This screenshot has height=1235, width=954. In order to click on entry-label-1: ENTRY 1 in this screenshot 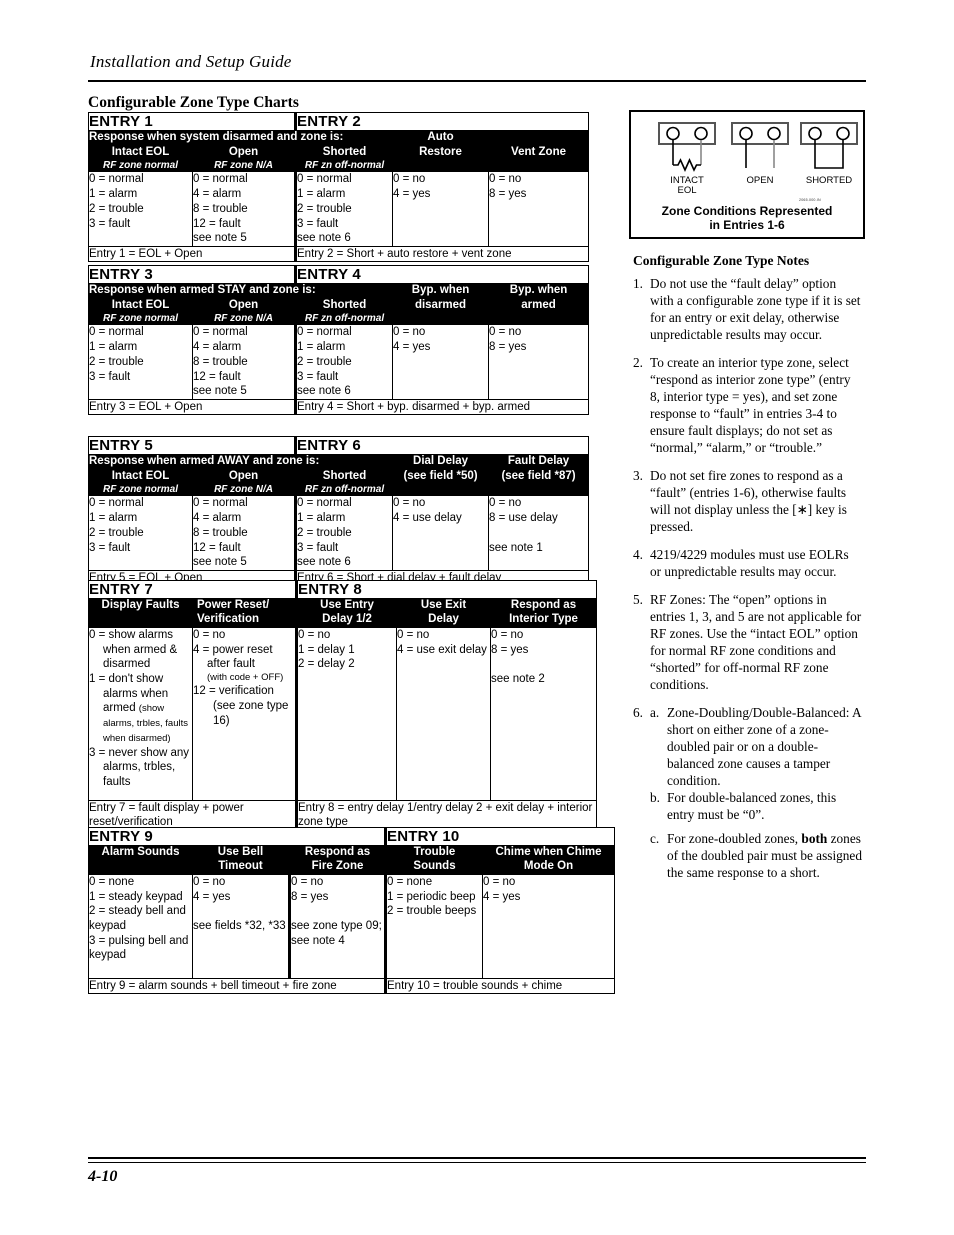, I will do `click(192, 121)`.